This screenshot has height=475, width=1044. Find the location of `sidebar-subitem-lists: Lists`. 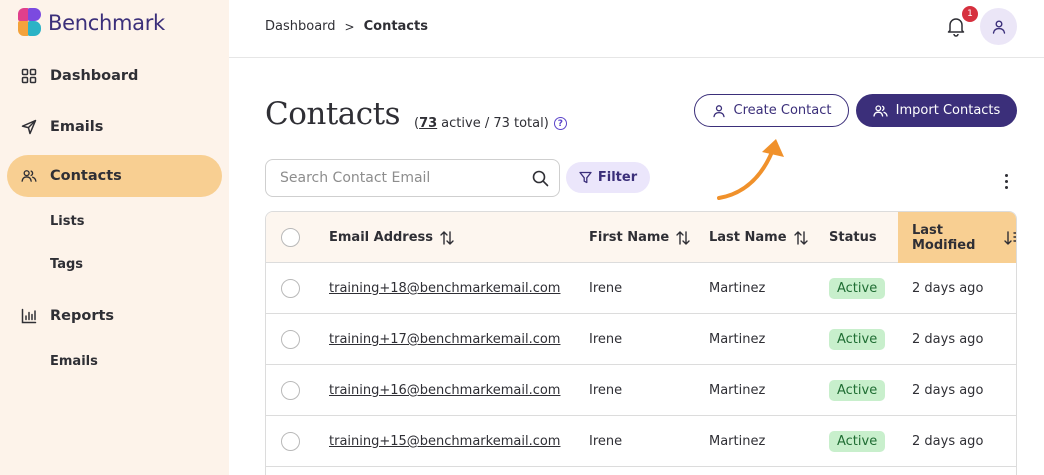

sidebar-subitem-lists: Lists is located at coordinates (67, 221).